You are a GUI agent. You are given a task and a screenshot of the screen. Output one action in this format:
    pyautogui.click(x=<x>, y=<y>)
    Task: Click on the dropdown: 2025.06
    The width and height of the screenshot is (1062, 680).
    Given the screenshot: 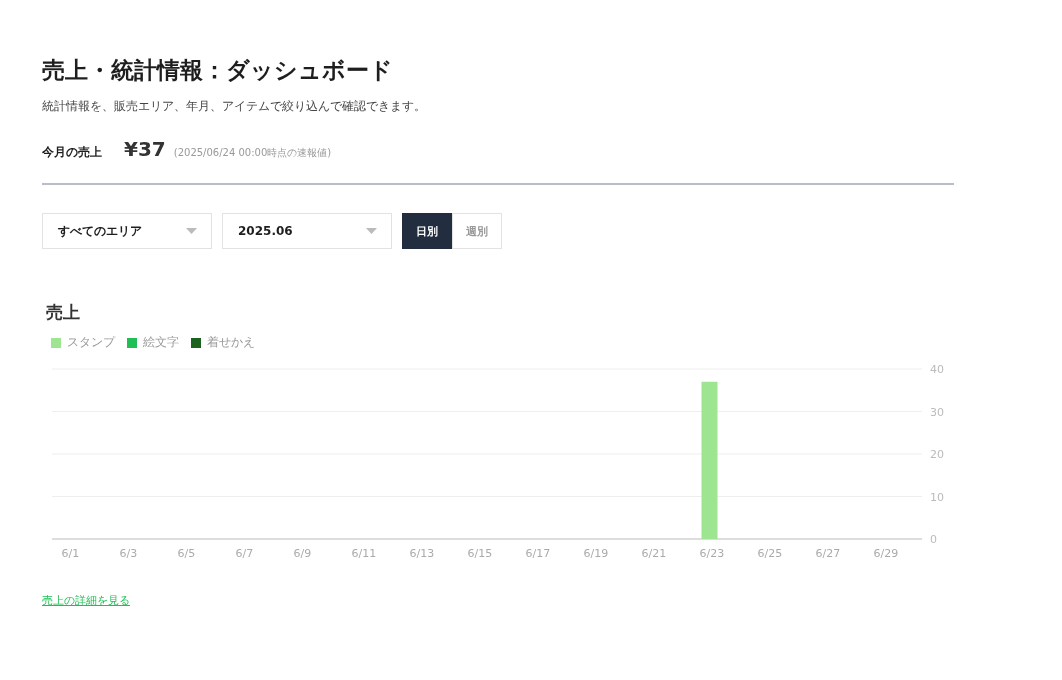 What is the action you would take?
    pyautogui.click(x=307, y=231)
    